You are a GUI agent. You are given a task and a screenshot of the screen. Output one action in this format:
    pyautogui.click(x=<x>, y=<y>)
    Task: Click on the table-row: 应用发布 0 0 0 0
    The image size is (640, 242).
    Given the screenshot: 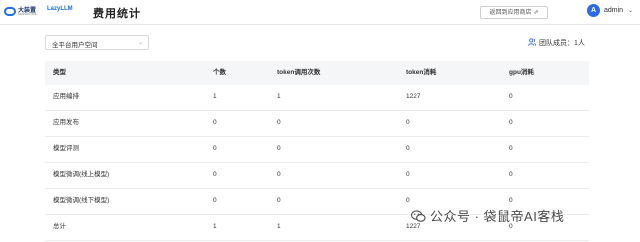 What is the action you would take?
    pyautogui.click(x=317, y=124)
    